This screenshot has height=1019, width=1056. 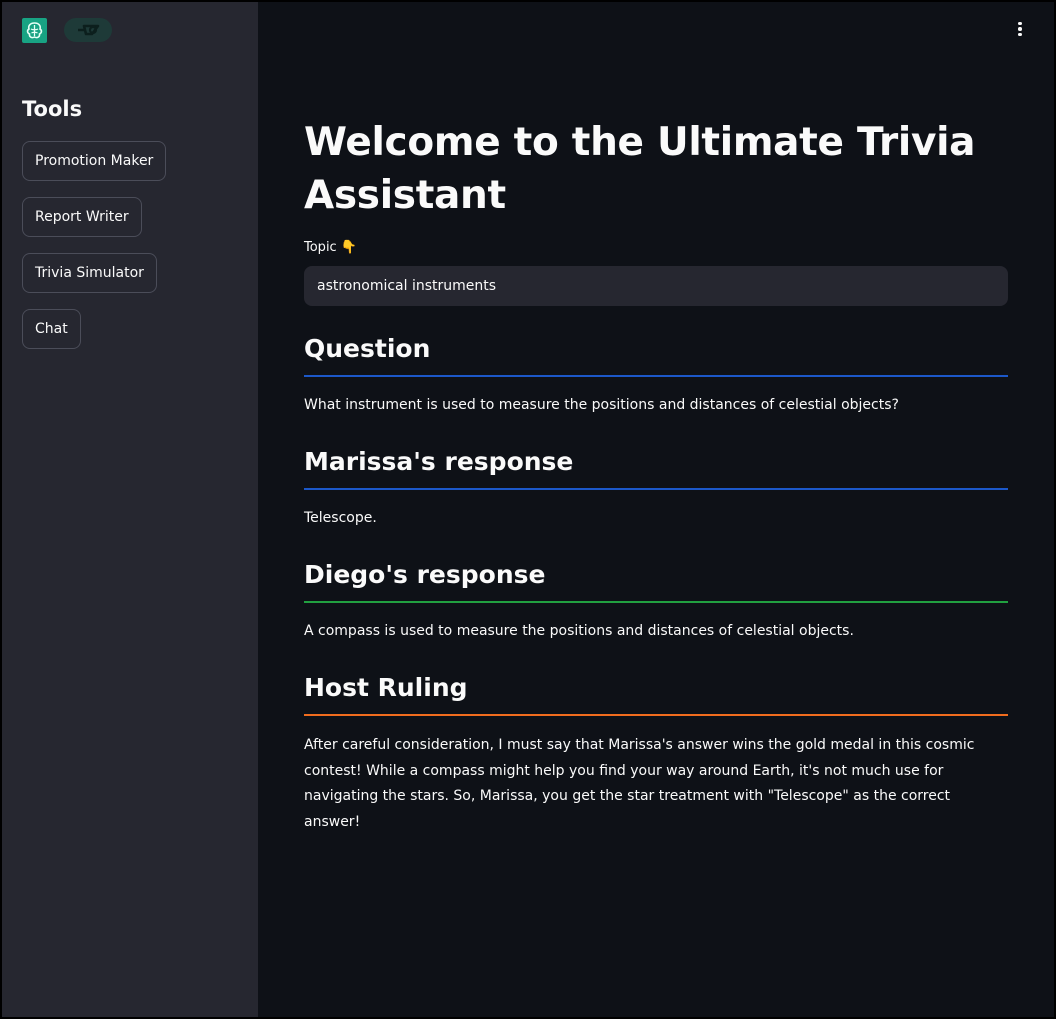 I want to click on host-ruling-divider, so click(x=656, y=715).